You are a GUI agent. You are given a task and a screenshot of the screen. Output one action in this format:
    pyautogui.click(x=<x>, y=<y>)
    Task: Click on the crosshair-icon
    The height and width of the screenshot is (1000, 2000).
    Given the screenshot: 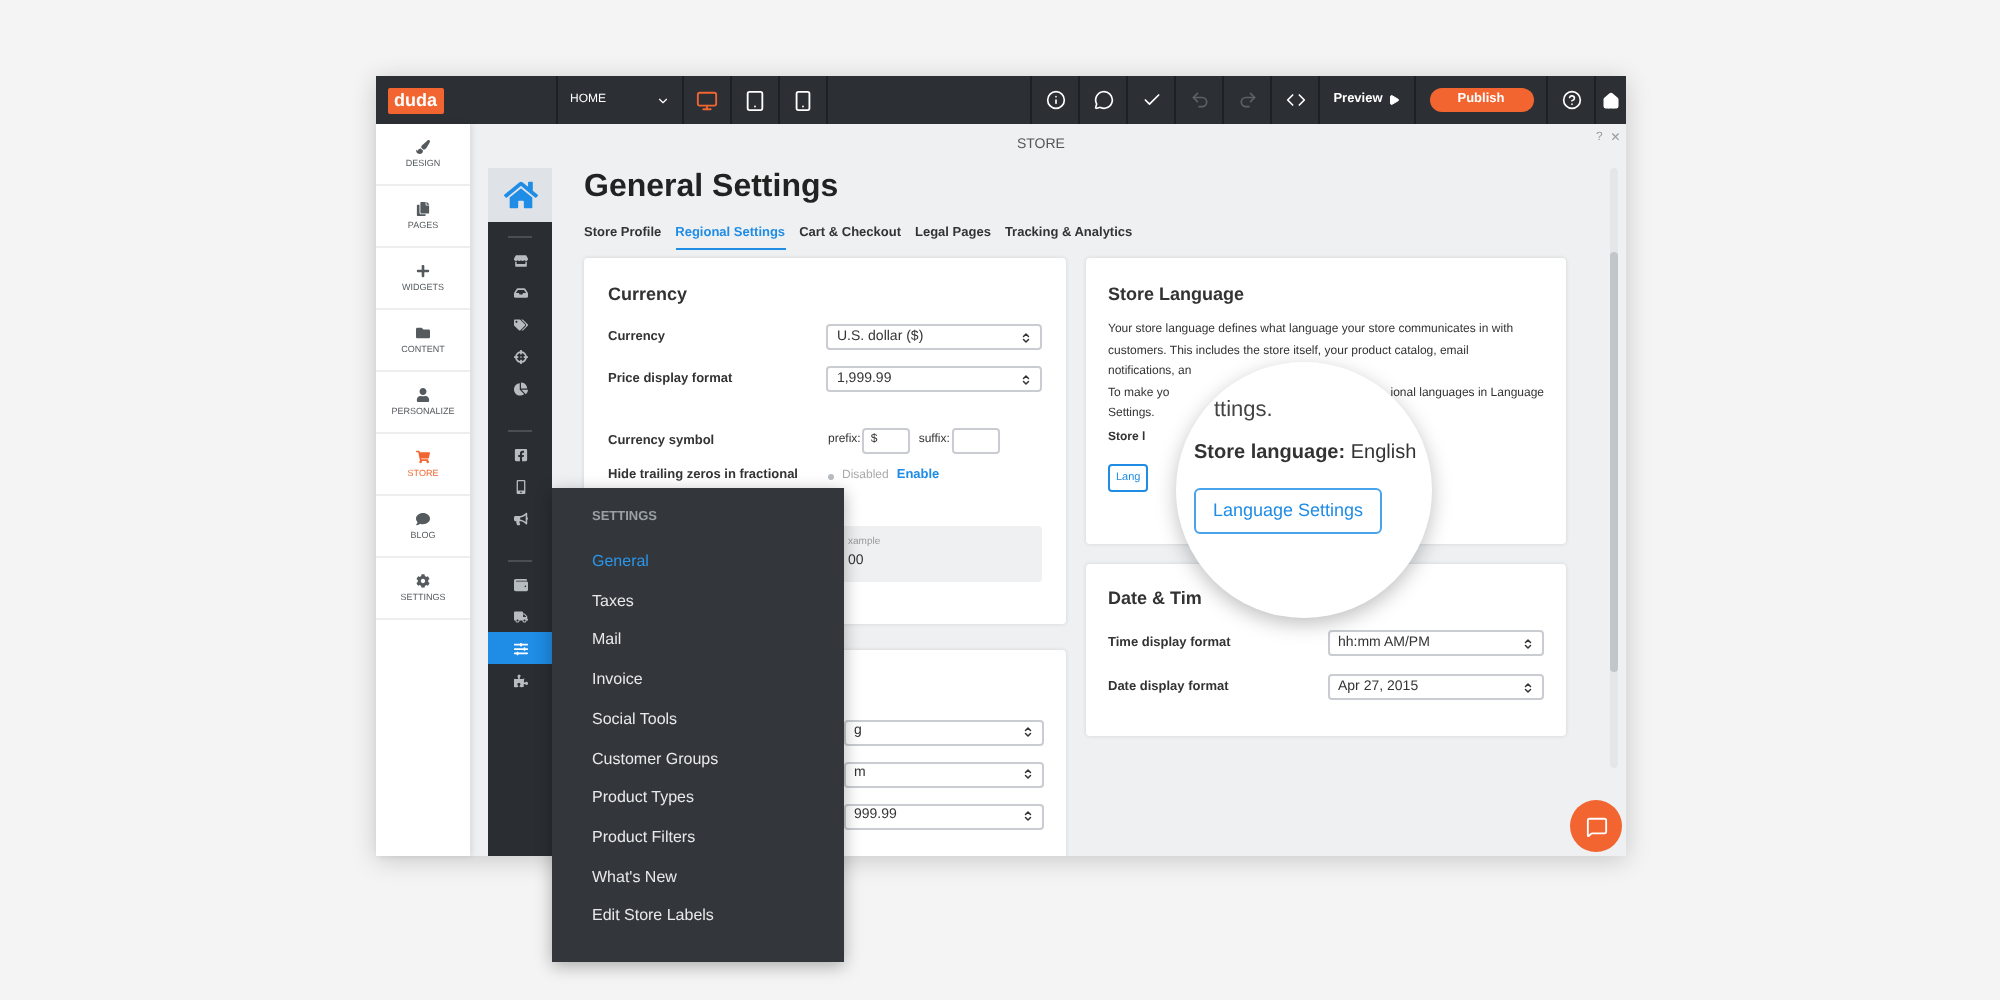 What is the action you would take?
    pyautogui.click(x=520, y=356)
    